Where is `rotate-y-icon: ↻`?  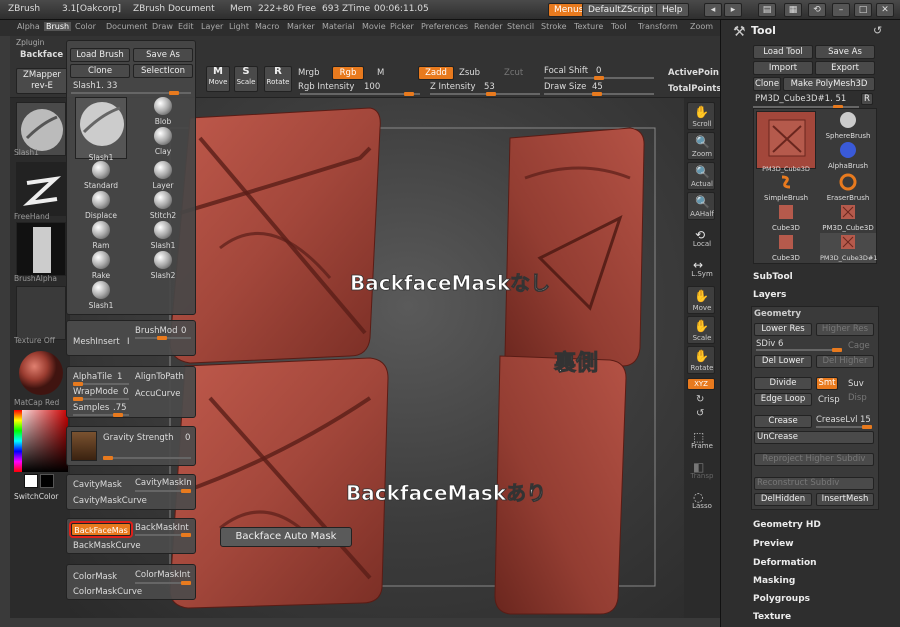 rotate-y-icon: ↻ is located at coordinates (700, 399).